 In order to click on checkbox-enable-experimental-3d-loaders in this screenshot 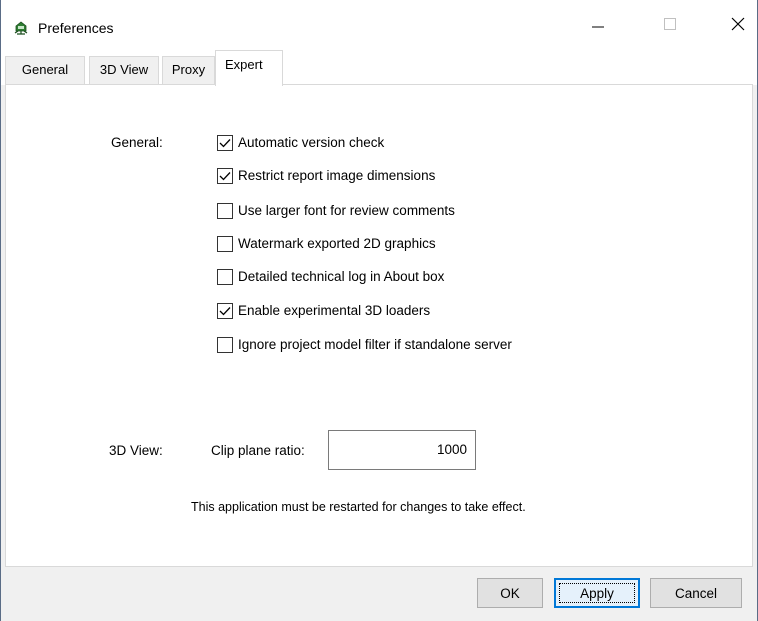, I will do `click(225, 311)`.